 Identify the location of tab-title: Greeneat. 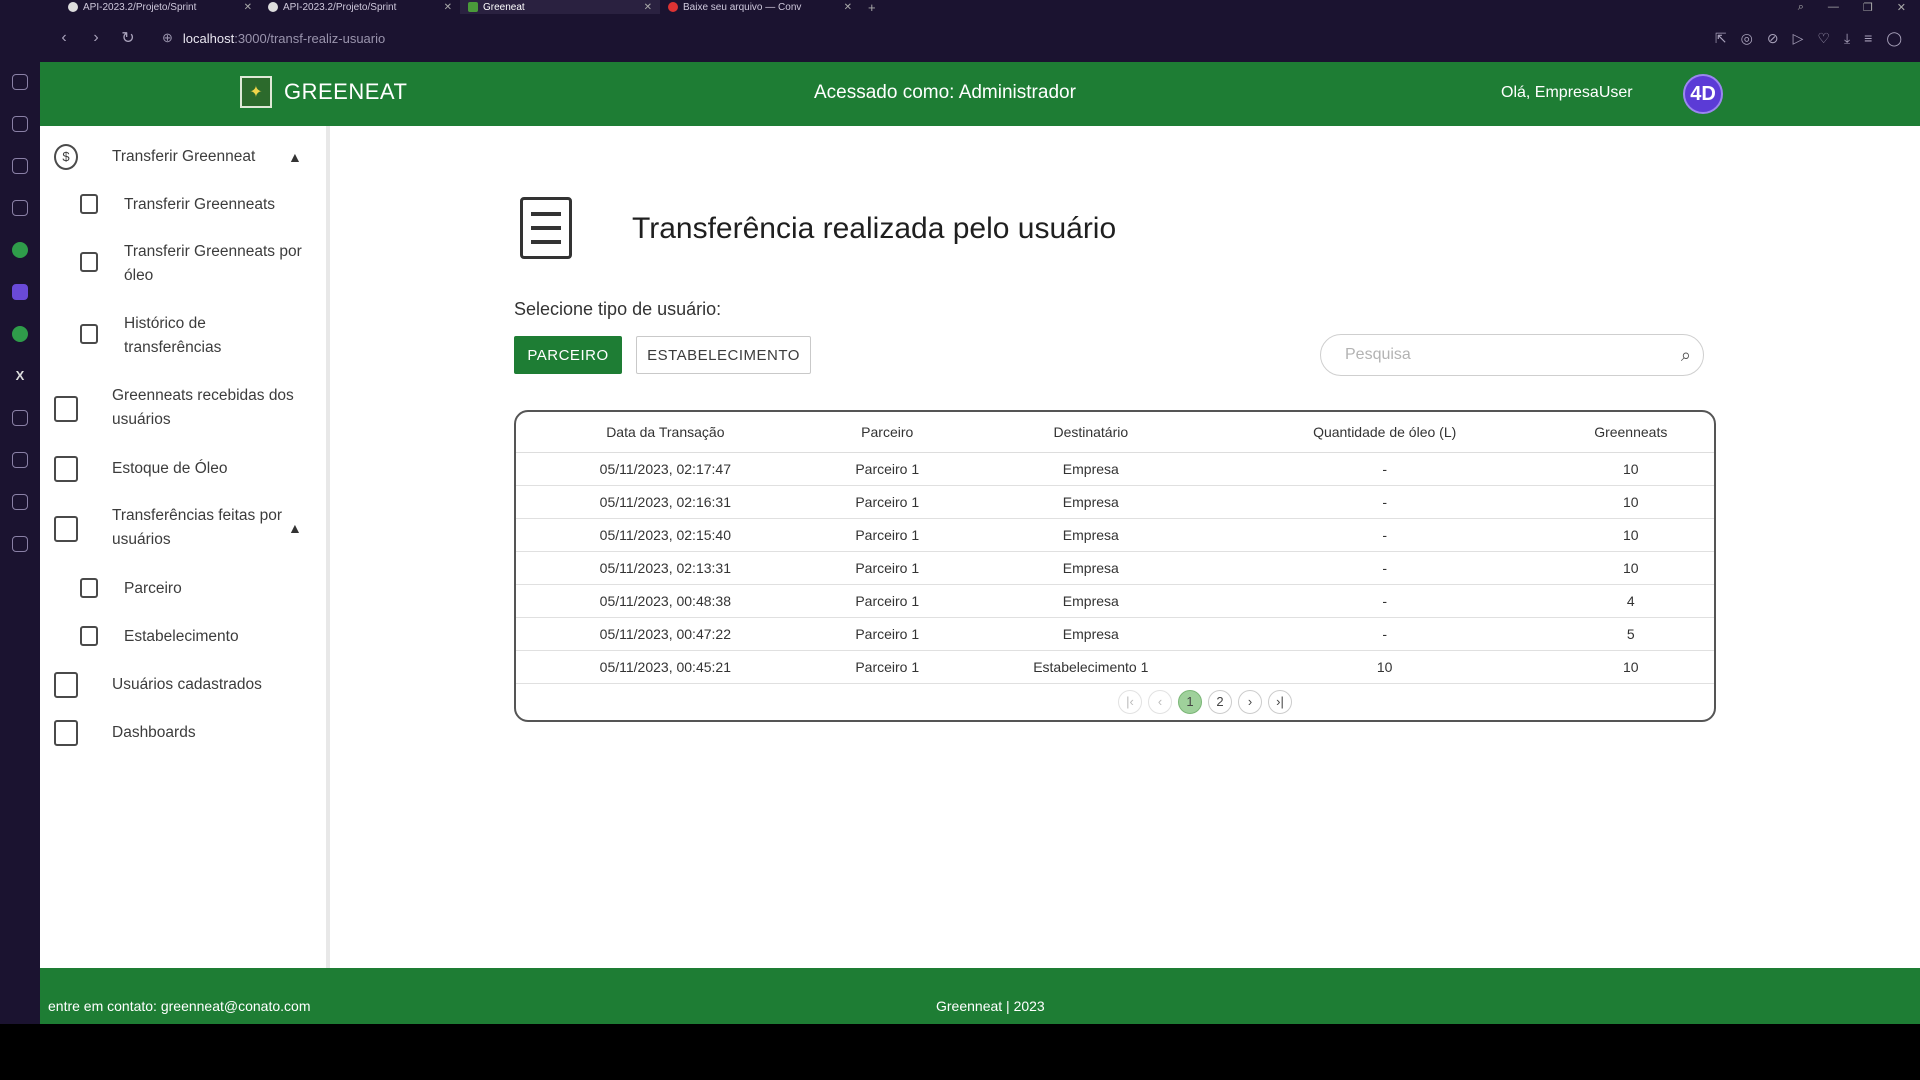
(504, 7).